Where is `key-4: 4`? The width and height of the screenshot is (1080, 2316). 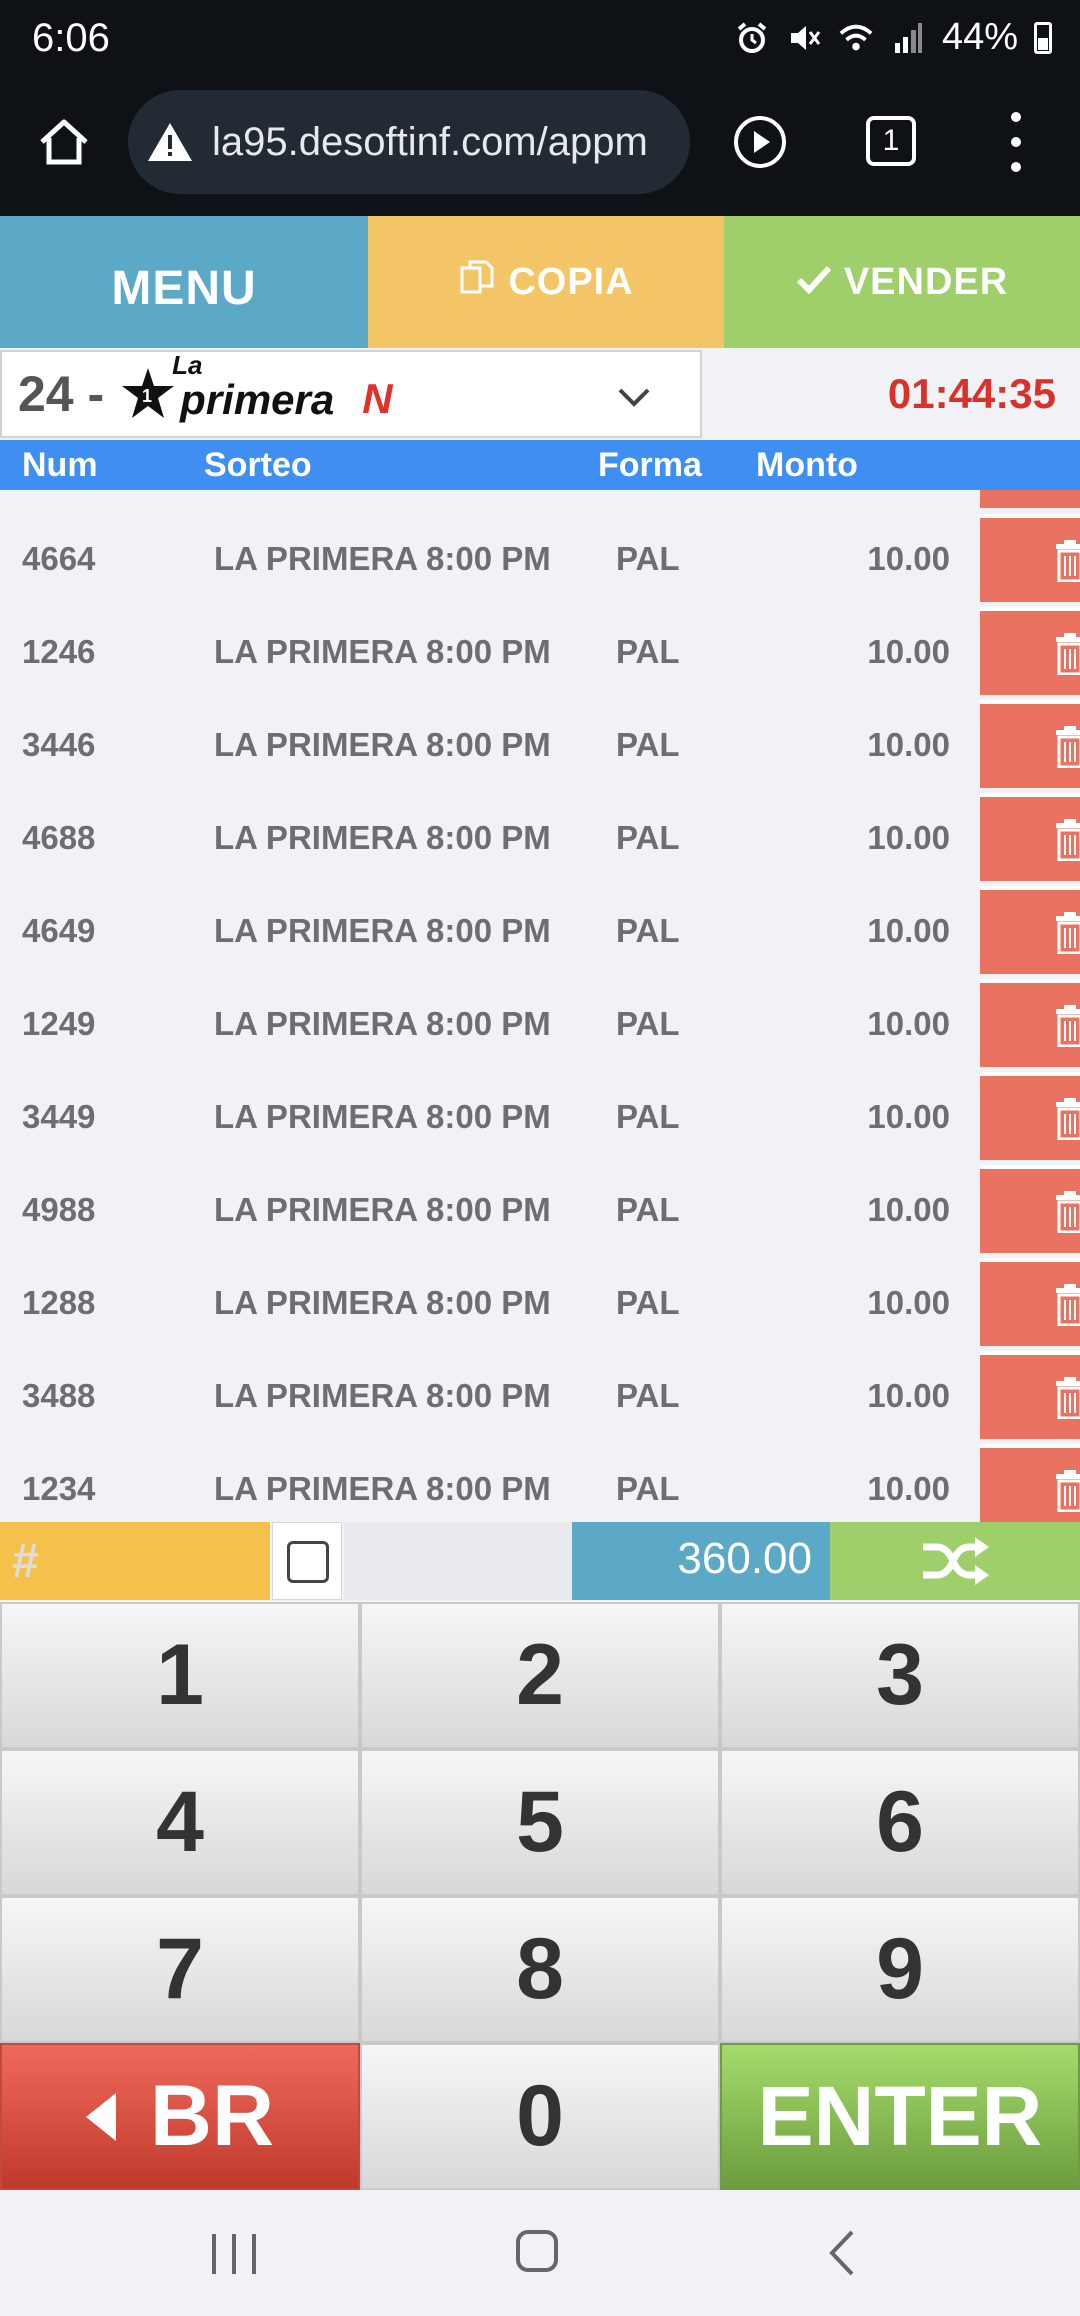
key-4: 4 is located at coordinates (180, 1822).